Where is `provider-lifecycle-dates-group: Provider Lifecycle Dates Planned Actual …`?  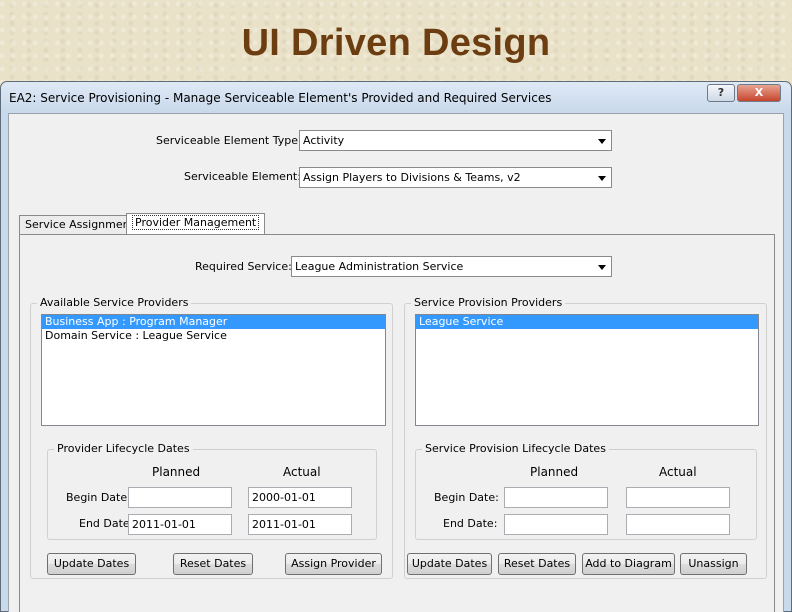 provider-lifecycle-dates-group: Provider Lifecycle Dates Planned Actual … is located at coordinates (212, 491).